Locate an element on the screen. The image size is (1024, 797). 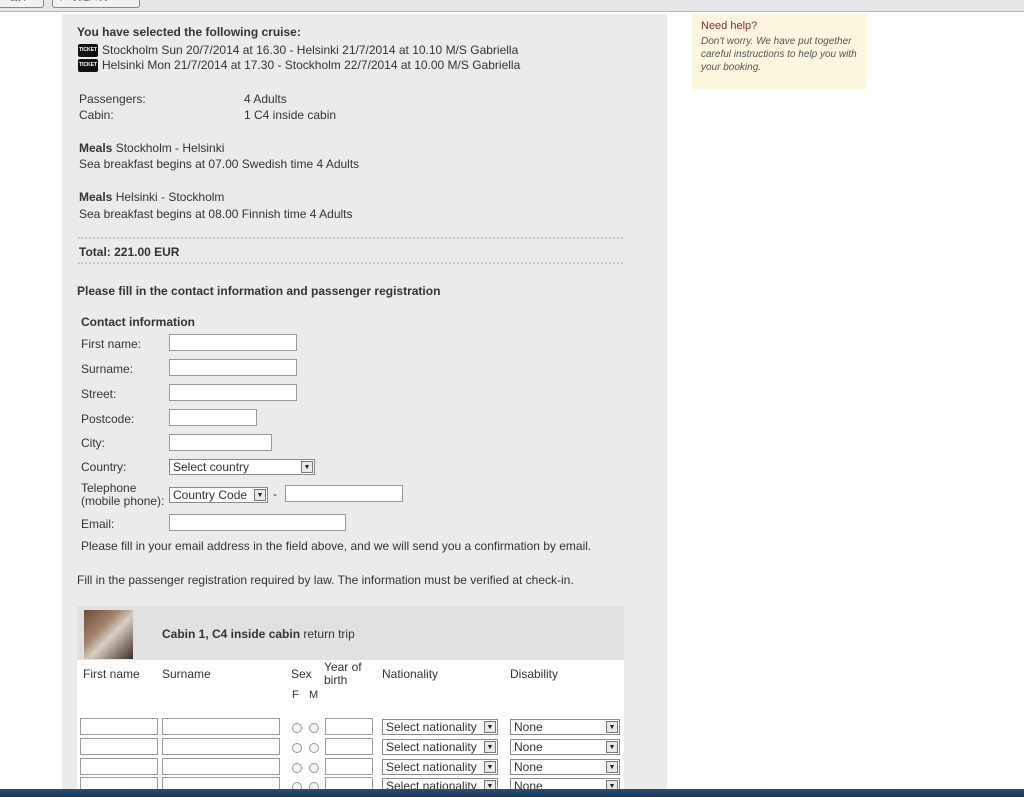
total-price: Total: 221.00 EUR is located at coordinates (129, 252).